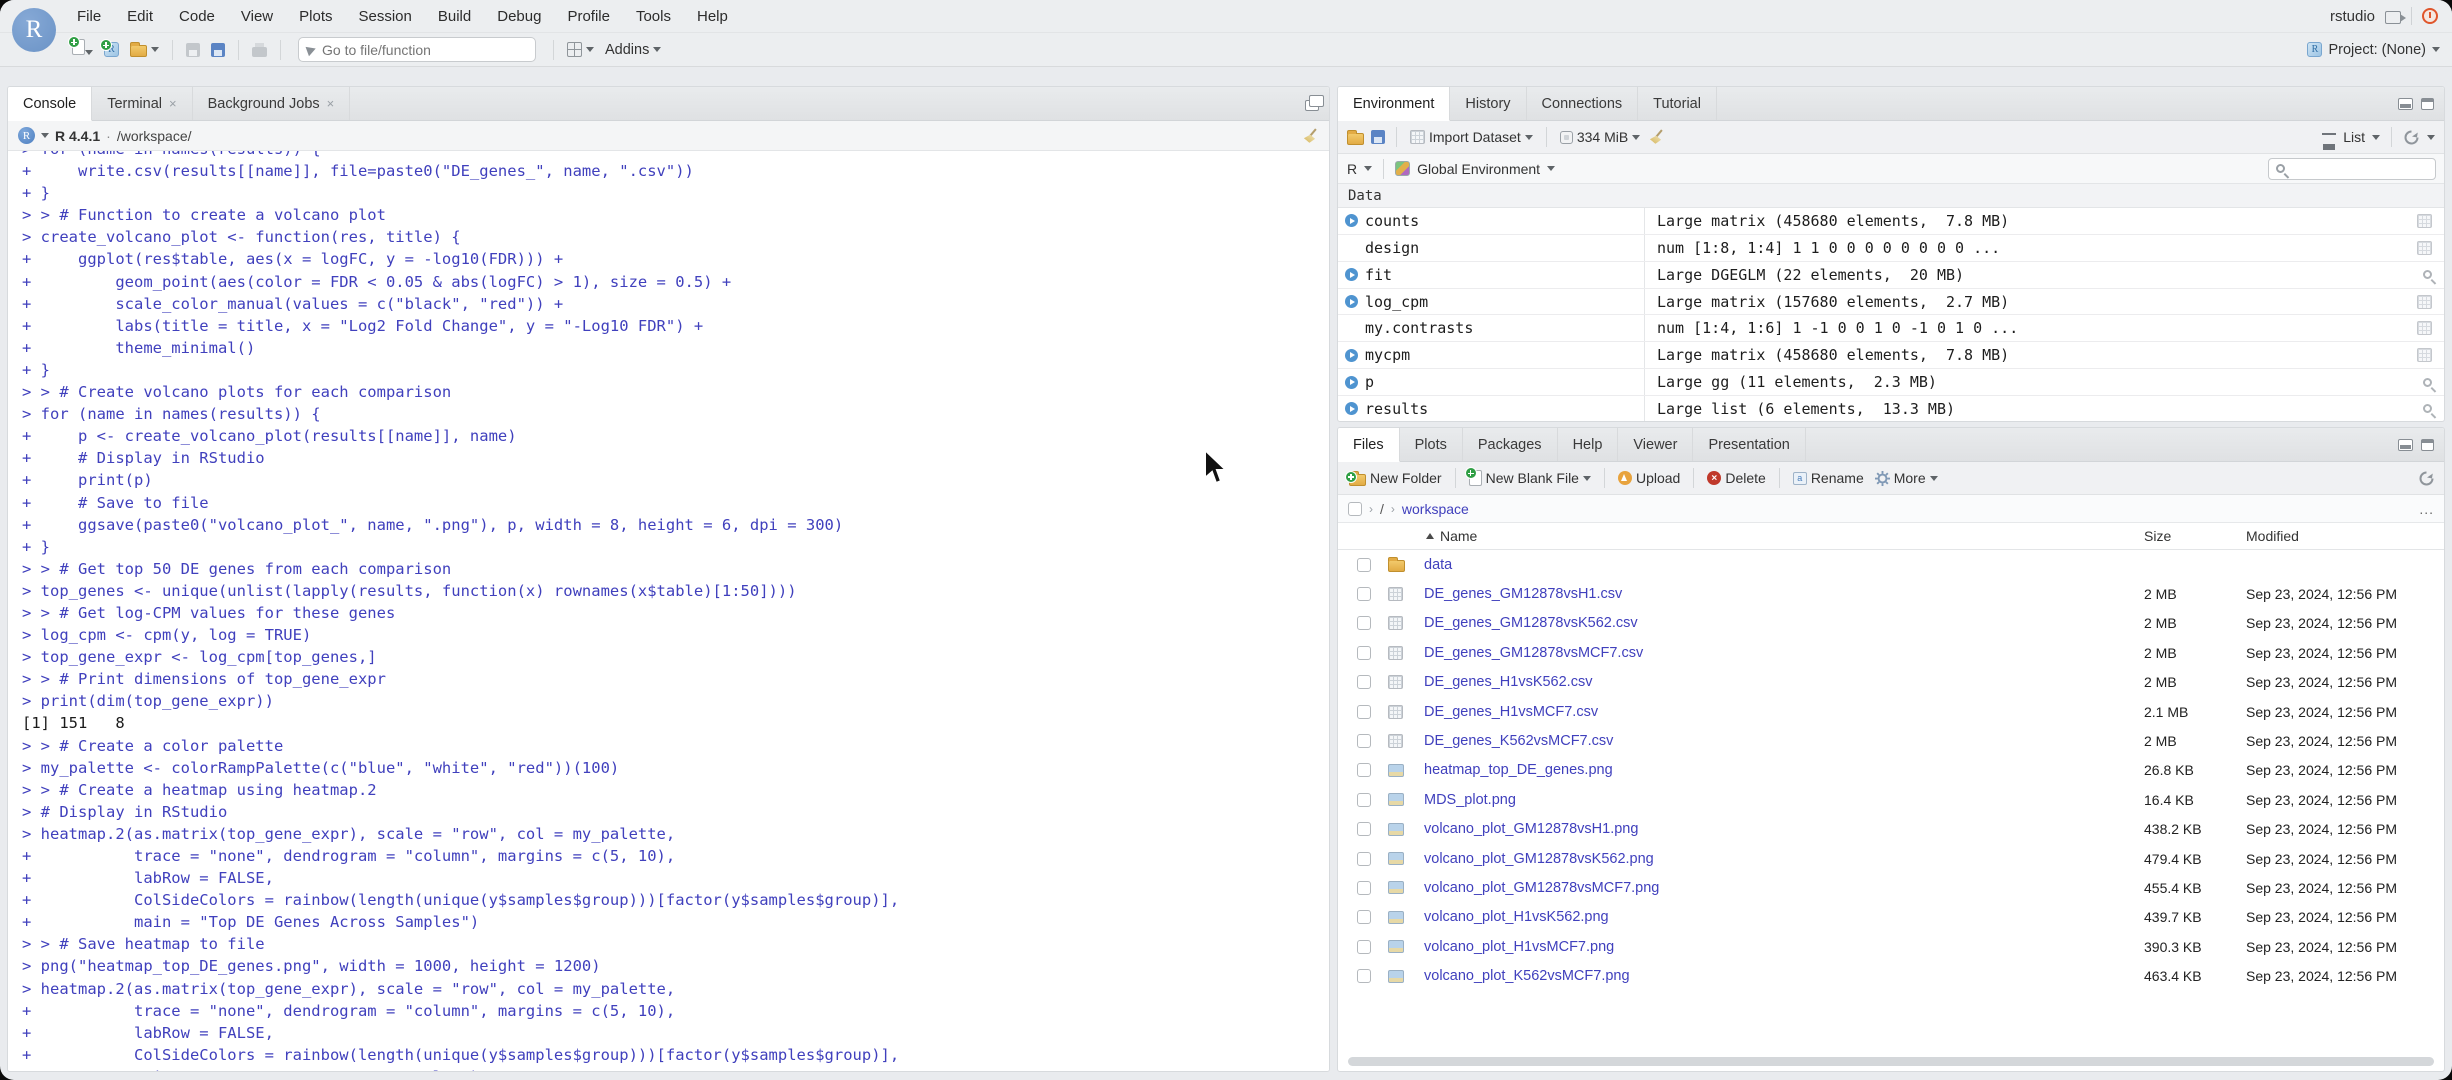 This screenshot has height=1080, width=2452. What do you see at coordinates (1528, 477) in the screenshot?
I see `new-blank-file-button: New Blank File` at bounding box center [1528, 477].